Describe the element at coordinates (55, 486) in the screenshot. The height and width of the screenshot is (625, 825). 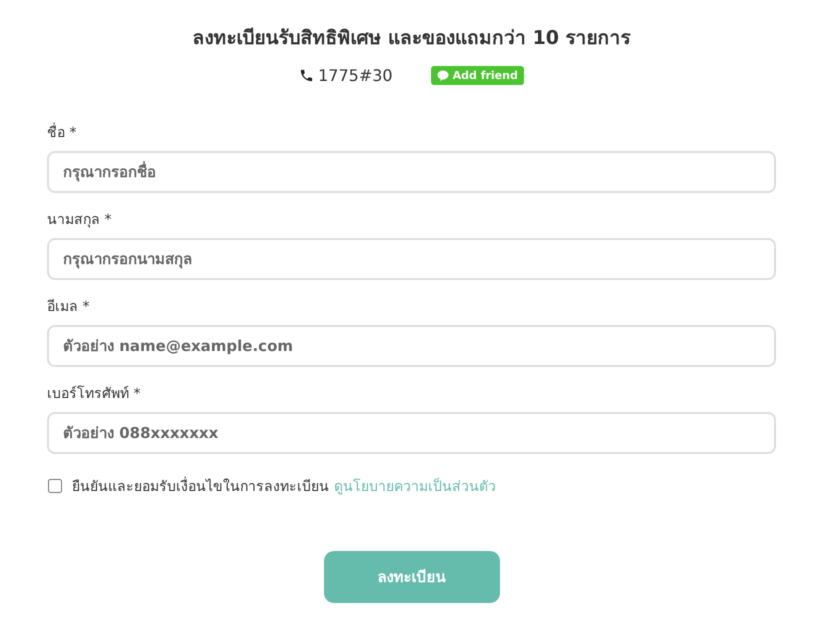
I see `consent-checkbox` at that location.